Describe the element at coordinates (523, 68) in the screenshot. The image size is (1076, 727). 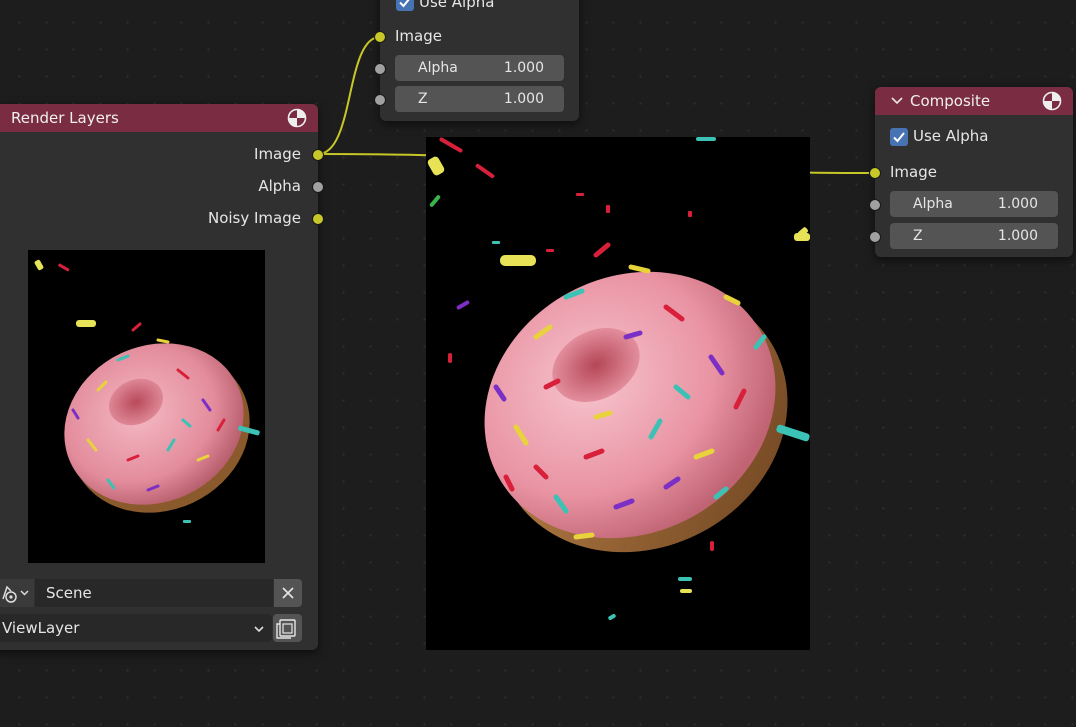
I see `alpha-field-value: 1.000` at that location.